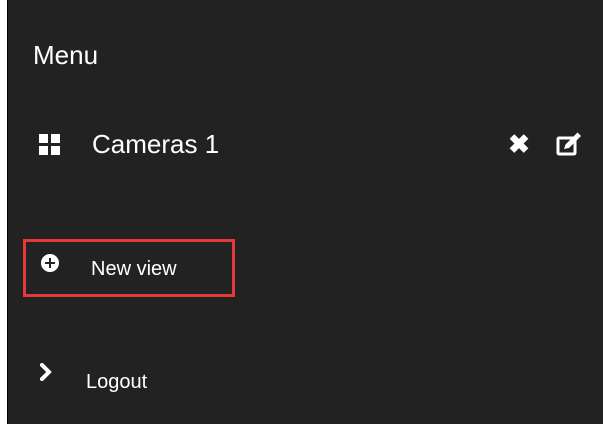 The width and height of the screenshot is (603, 424). I want to click on logout-label: Logout, so click(117, 382).